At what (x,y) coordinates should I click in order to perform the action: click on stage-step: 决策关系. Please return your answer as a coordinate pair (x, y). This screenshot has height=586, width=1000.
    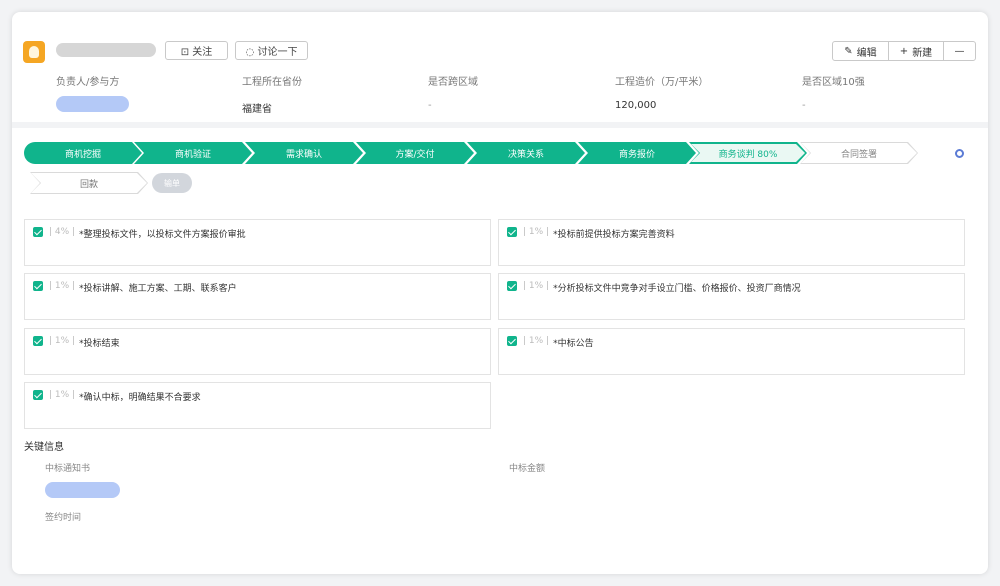
    Looking at the image, I should click on (526, 153).